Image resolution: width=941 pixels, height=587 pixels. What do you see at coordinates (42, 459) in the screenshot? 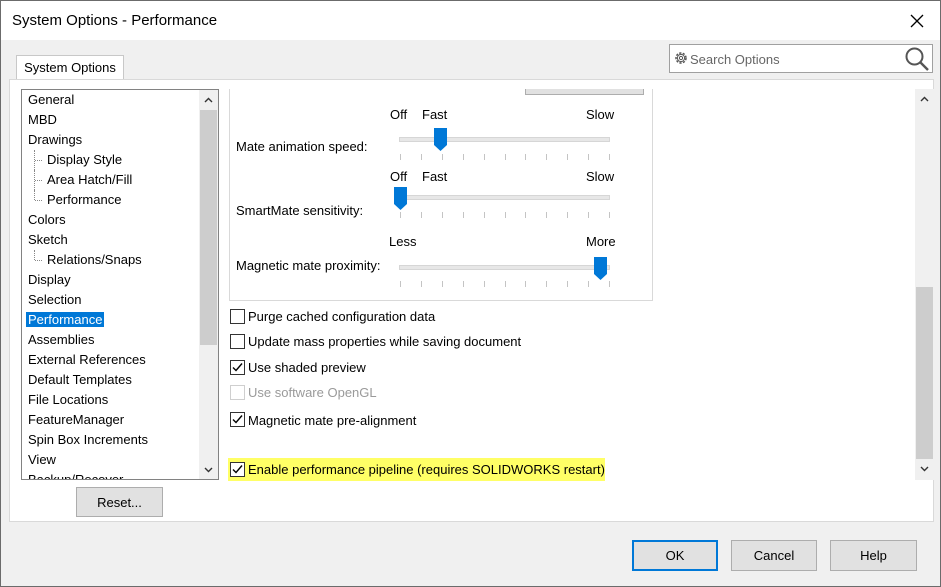
I see `tree-item-label: View` at bounding box center [42, 459].